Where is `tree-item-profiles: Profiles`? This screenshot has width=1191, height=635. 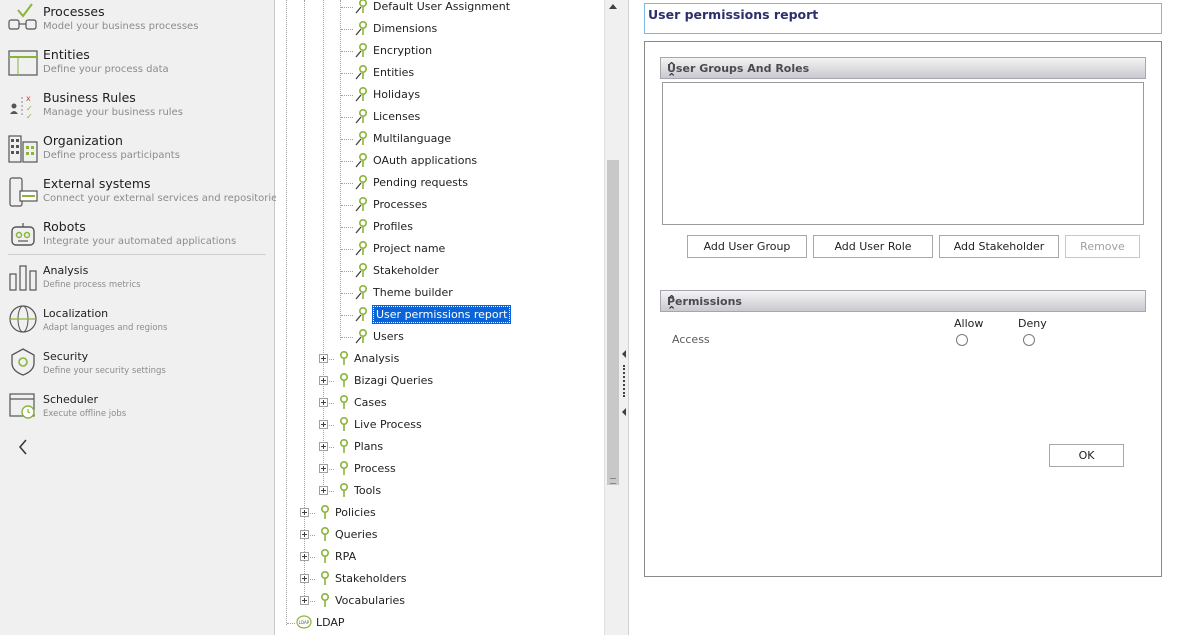
tree-item-profiles: Profiles is located at coordinates (440, 227).